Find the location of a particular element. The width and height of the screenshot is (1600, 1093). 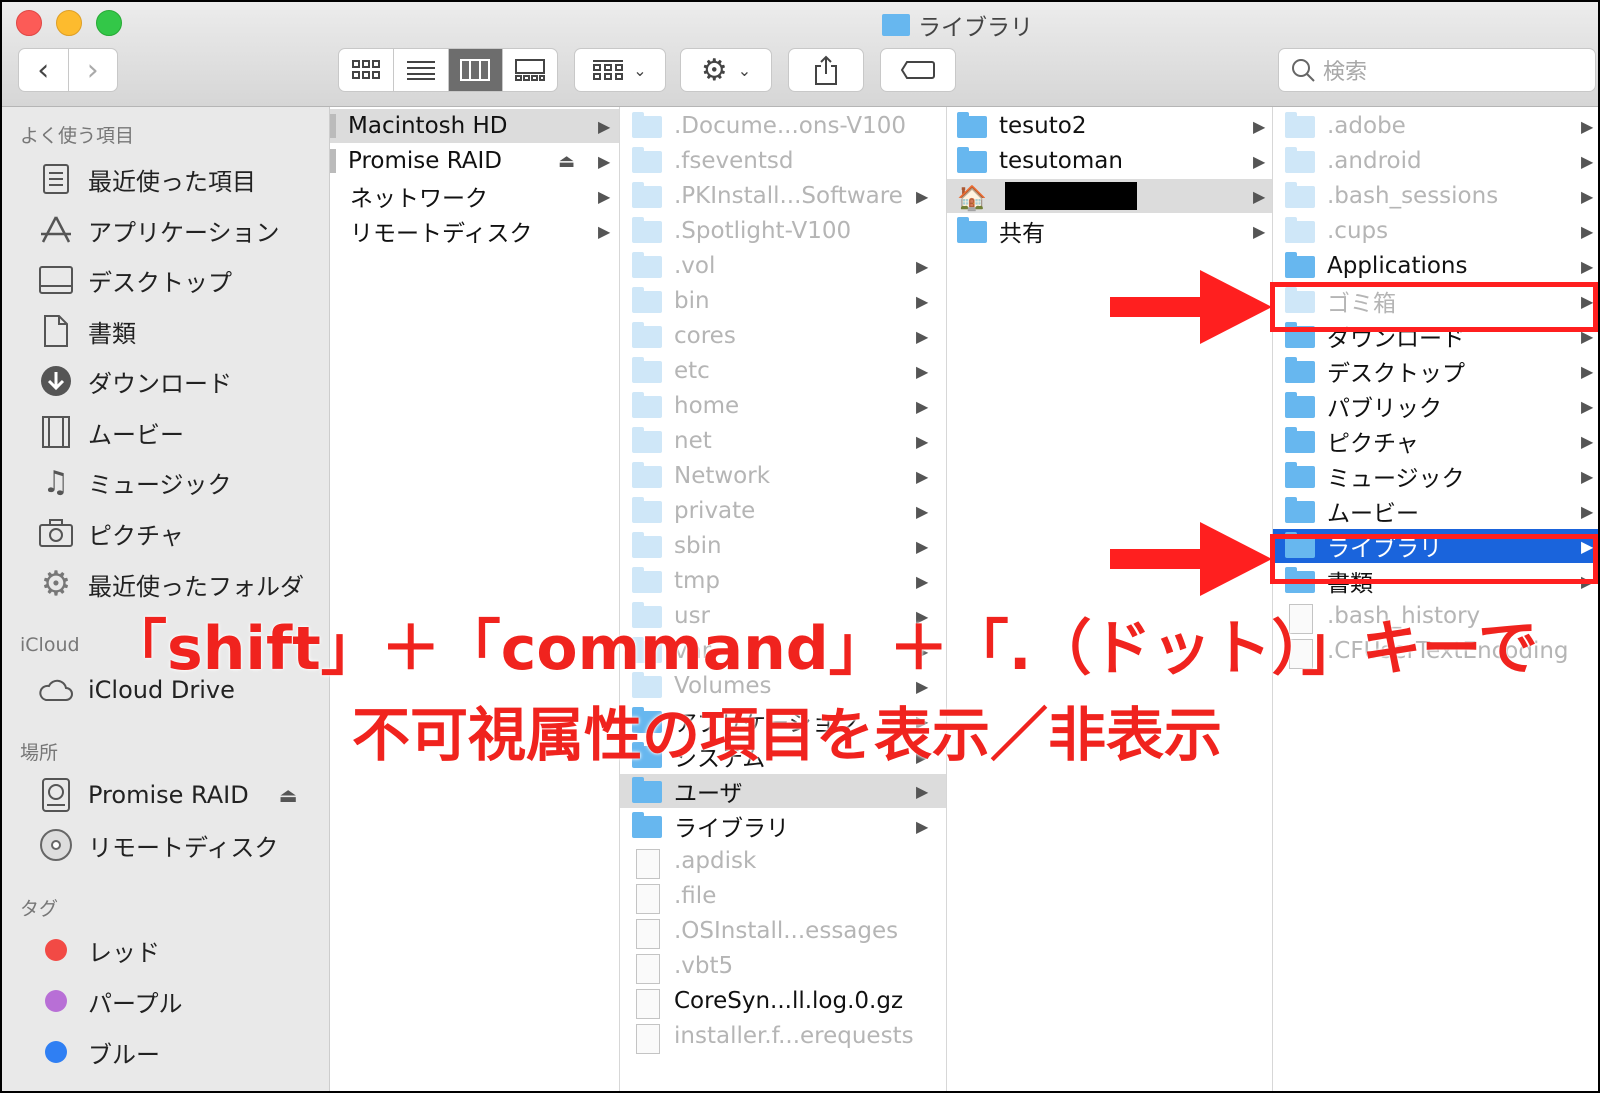

list-item: .Docume...ons-V100 is located at coordinates (783, 126).